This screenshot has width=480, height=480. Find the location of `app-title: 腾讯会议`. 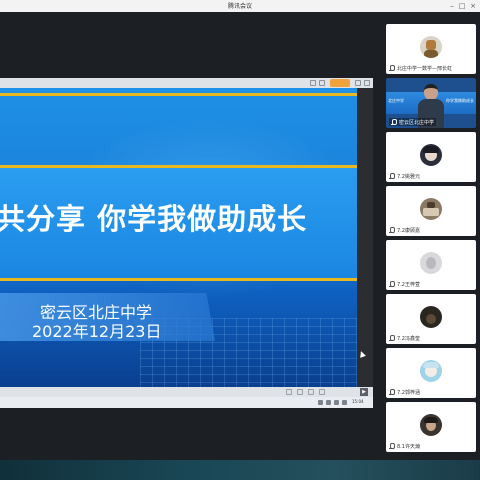

app-title: 腾讯会议 is located at coordinates (239, 6).